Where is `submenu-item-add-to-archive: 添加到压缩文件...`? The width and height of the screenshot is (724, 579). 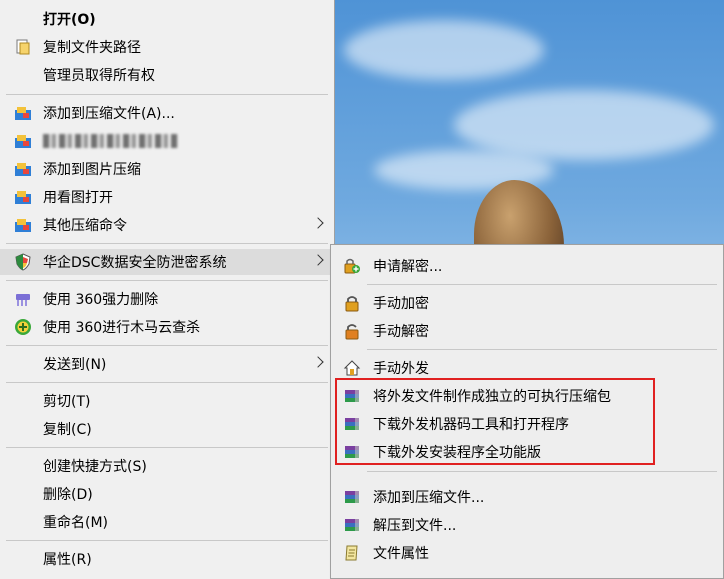
submenu-item-add-to-archive: 添加到压缩文件... is located at coordinates (527, 497).